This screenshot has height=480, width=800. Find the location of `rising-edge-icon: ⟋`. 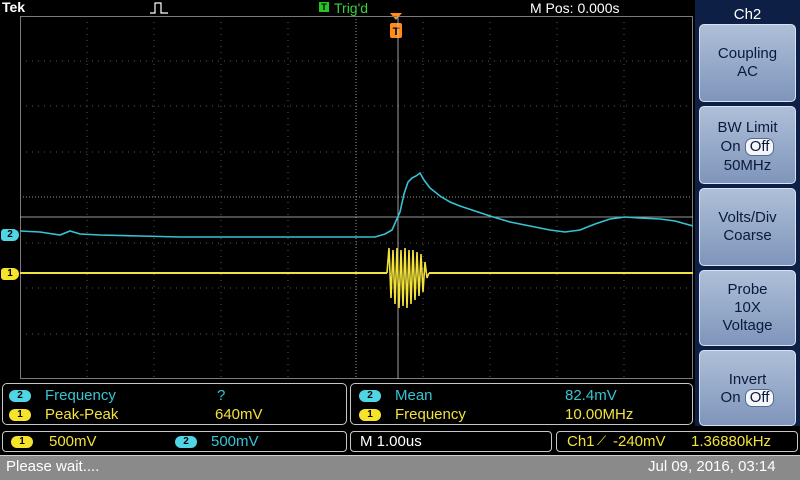

rising-edge-icon: ⟋ is located at coordinates (602, 440).